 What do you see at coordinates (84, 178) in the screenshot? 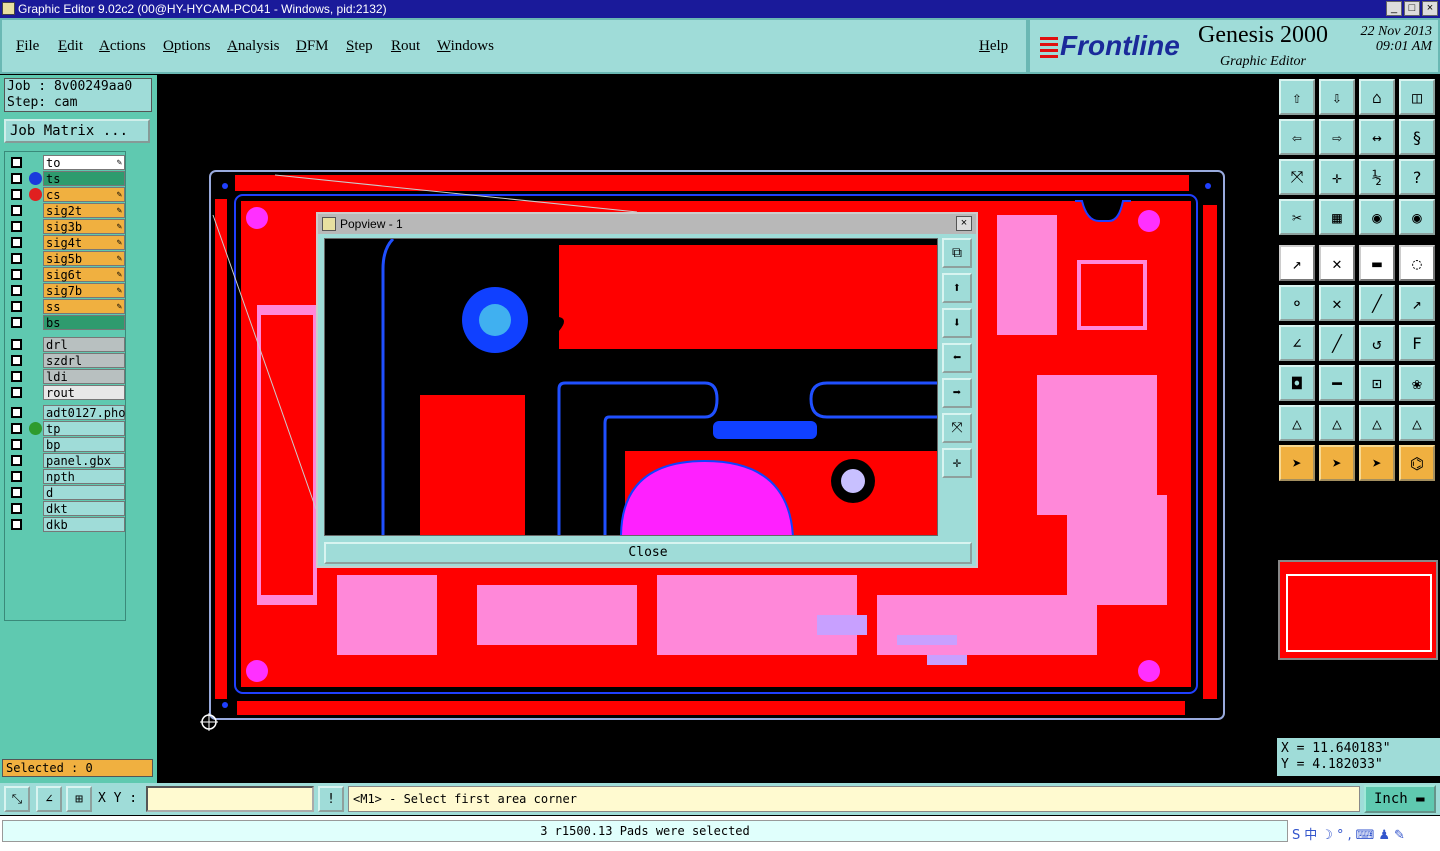
I see `layer-name: ts` at bounding box center [84, 178].